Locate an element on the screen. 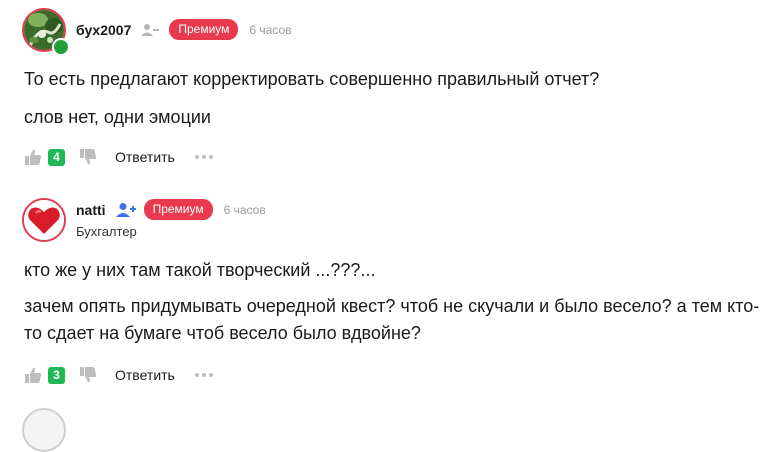 The height and width of the screenshot is (452, 782). user-minus-icon is located at coordinates (151, 30).